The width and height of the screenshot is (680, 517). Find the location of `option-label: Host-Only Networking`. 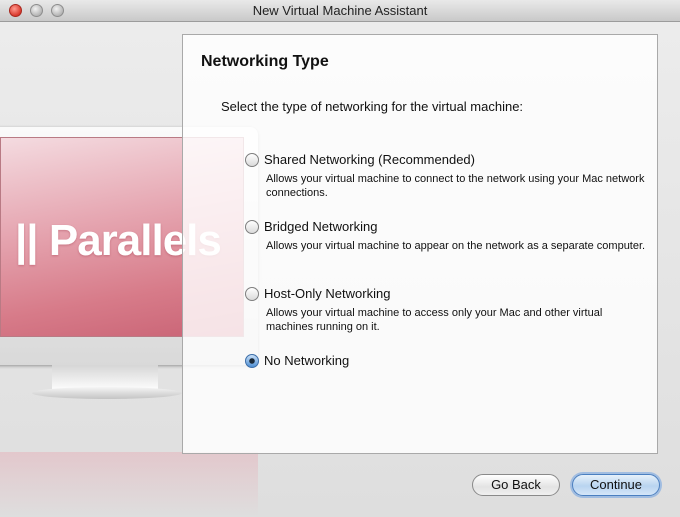

option-label: Host-Only Networking is located at coordinates (327, 293).